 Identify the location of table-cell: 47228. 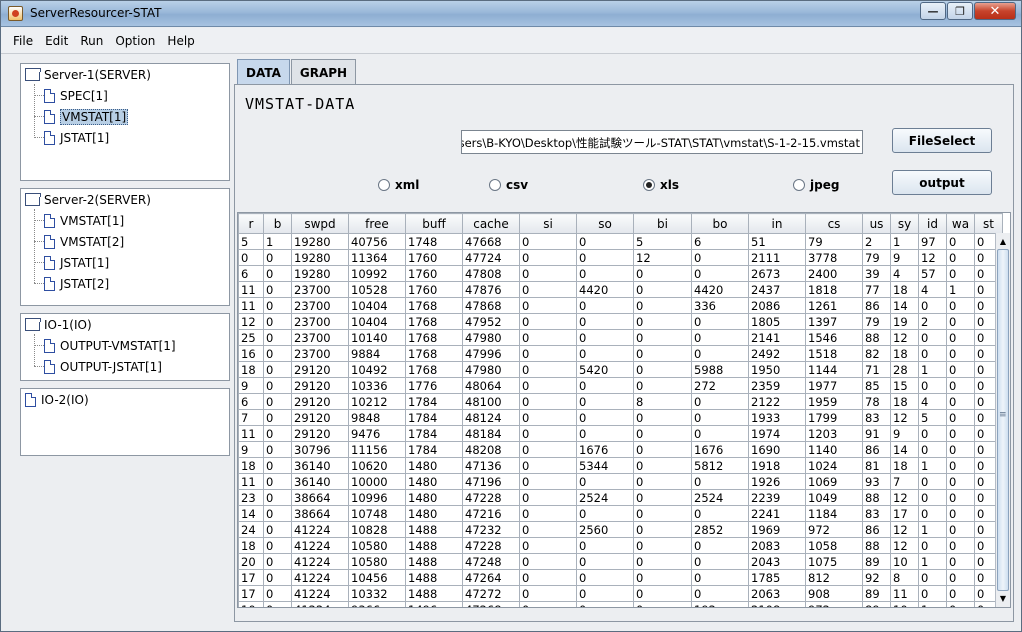
(491, 497).